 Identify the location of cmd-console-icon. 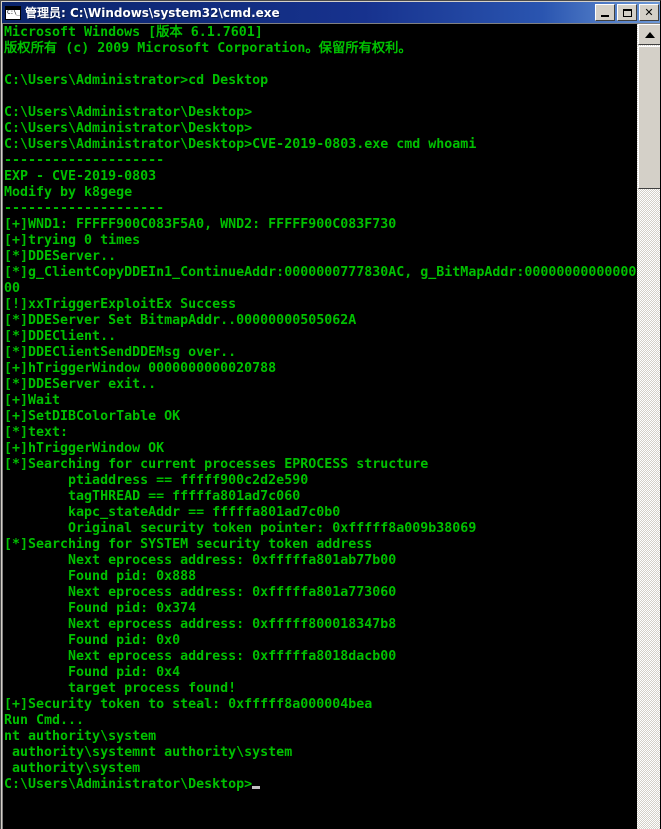
(13, 12).